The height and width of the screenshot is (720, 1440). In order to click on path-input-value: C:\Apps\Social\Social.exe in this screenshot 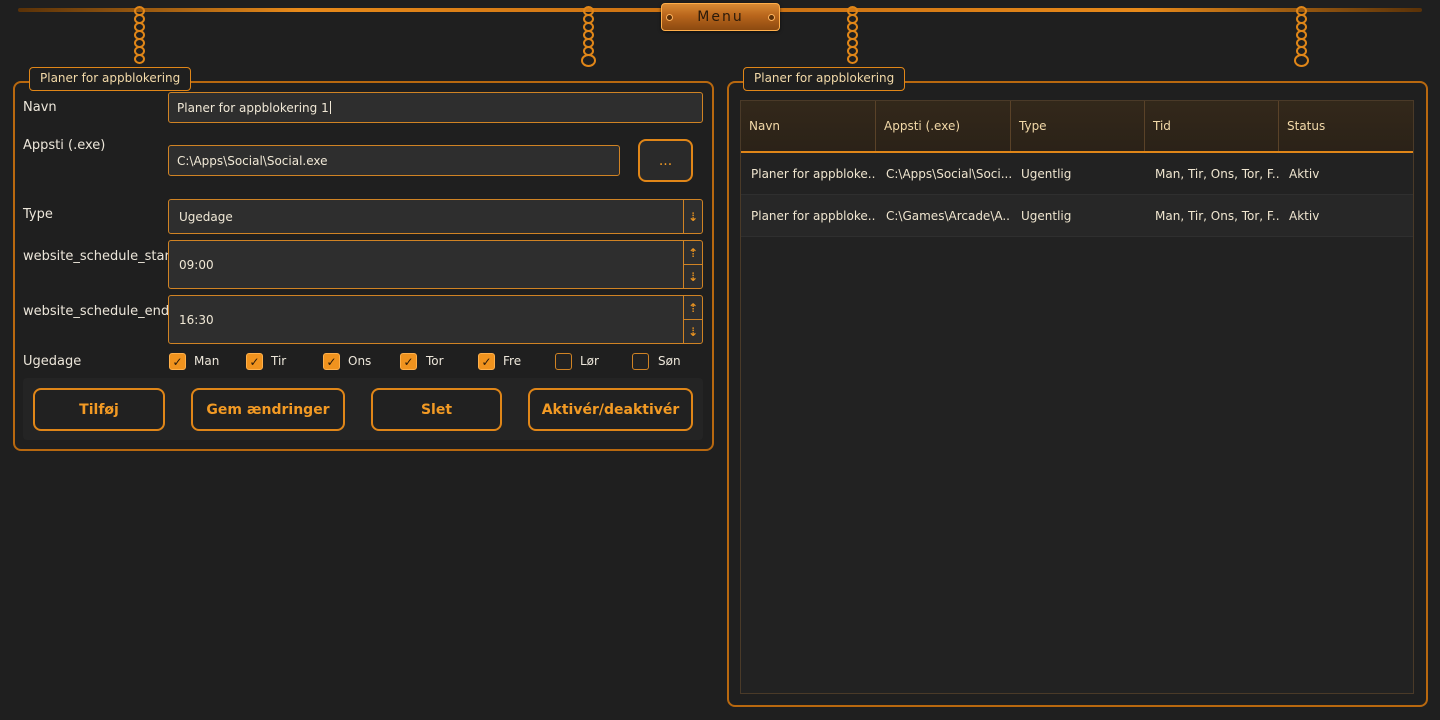, I will do `click(252, 160)`.